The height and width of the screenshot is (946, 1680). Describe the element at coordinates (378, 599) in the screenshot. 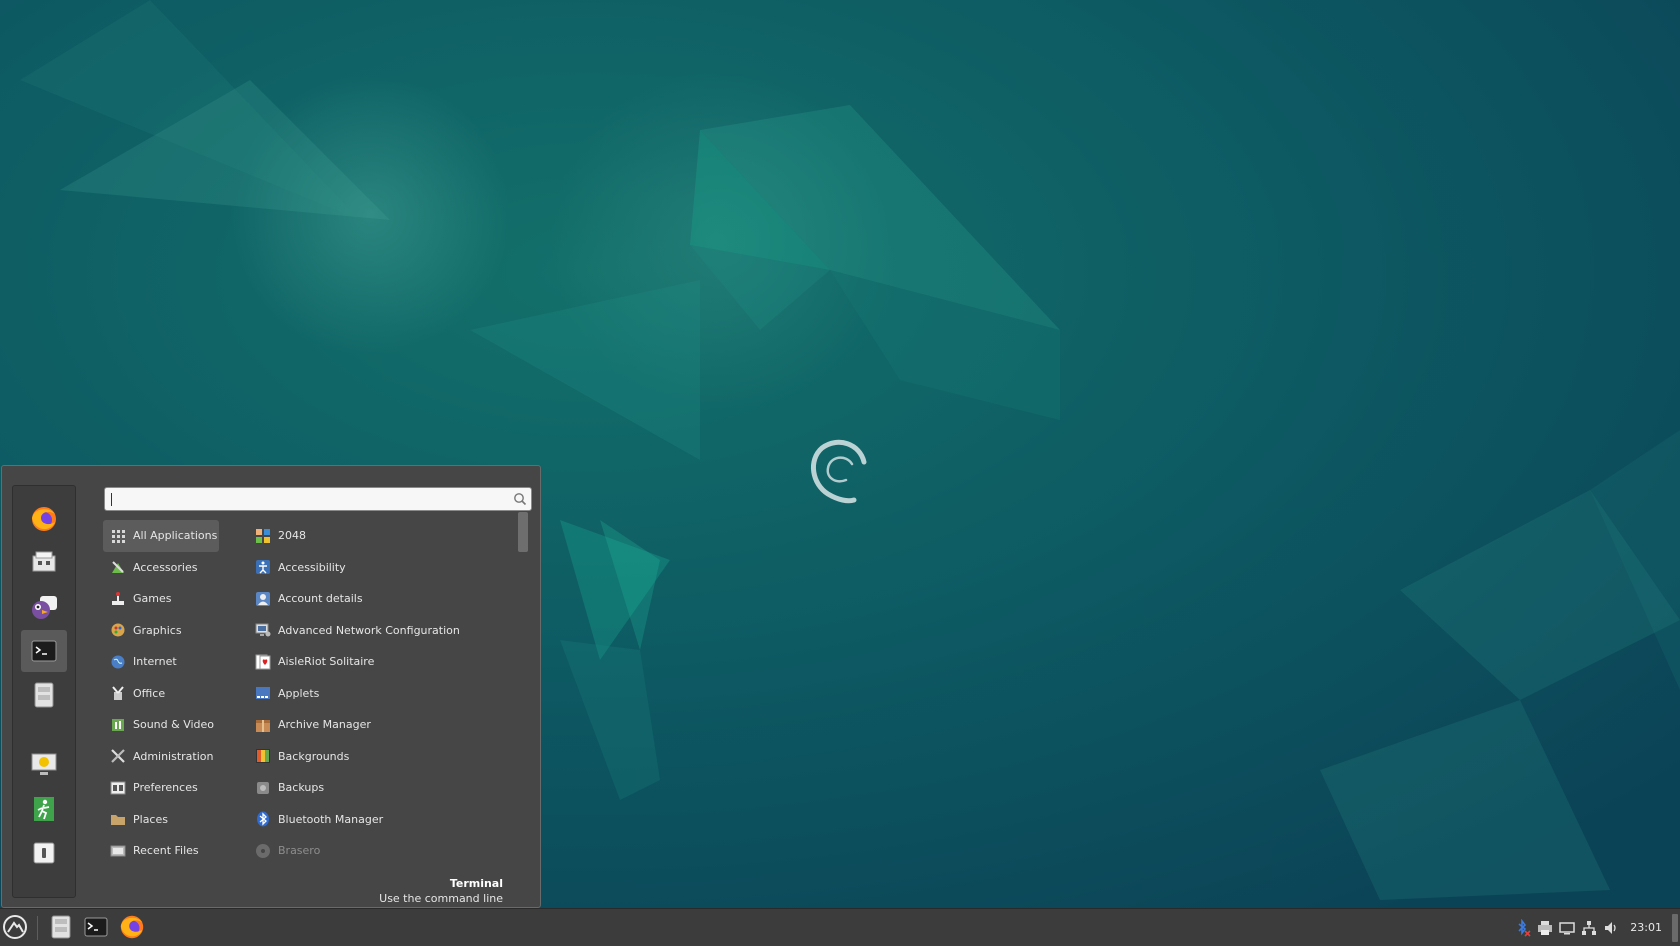

I see `app-account-details: Account details` at that location.